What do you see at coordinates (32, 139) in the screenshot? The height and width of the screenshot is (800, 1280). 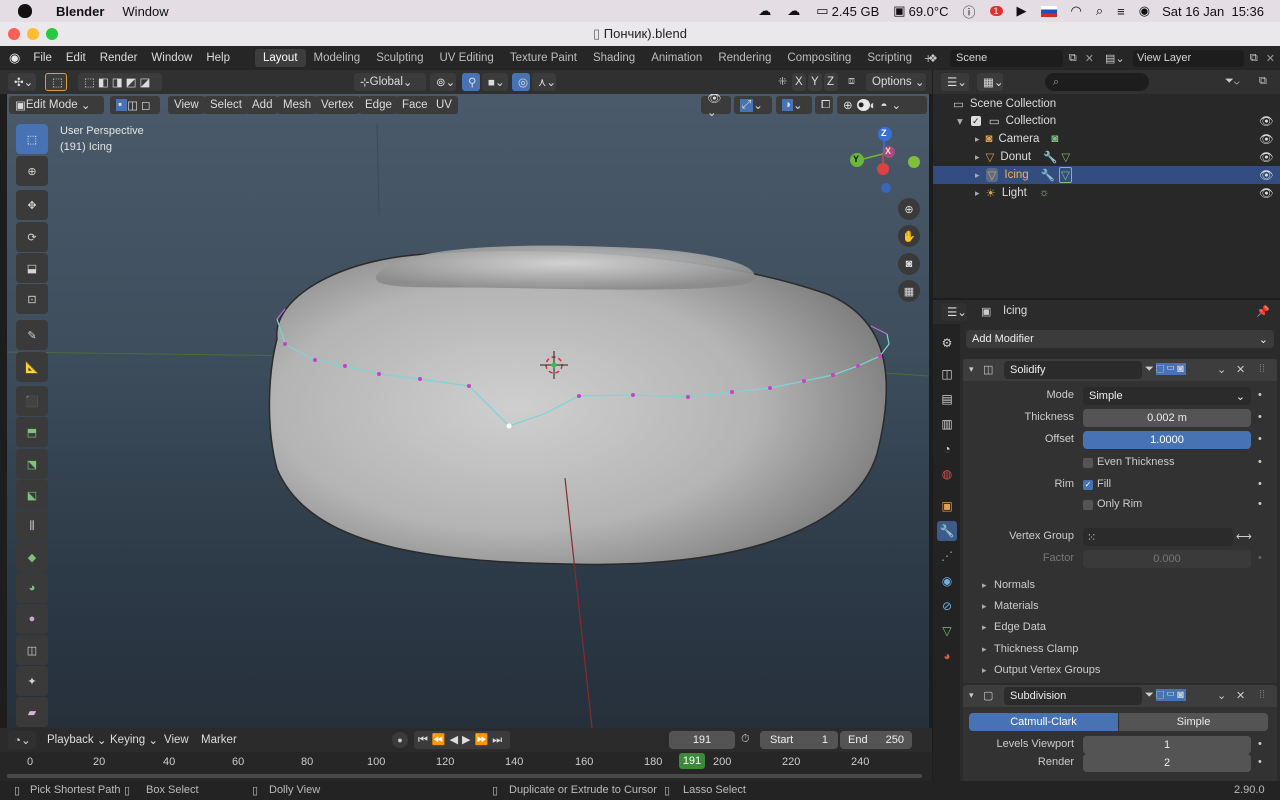 I see `select-box-tool-icon: ⬚` at bounding box center [32, 139].